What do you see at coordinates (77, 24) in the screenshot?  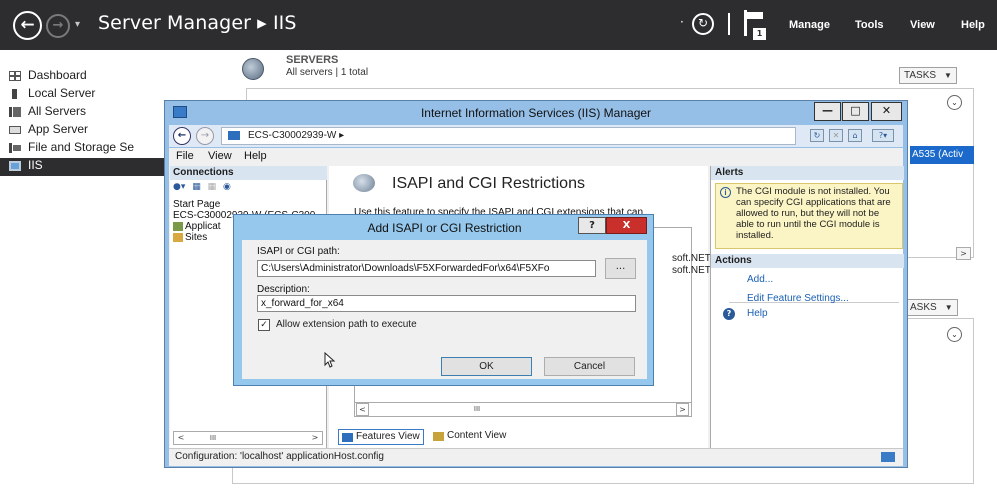 I see `history-dropdown-icon: ▾` at bounding box center [77, 24].